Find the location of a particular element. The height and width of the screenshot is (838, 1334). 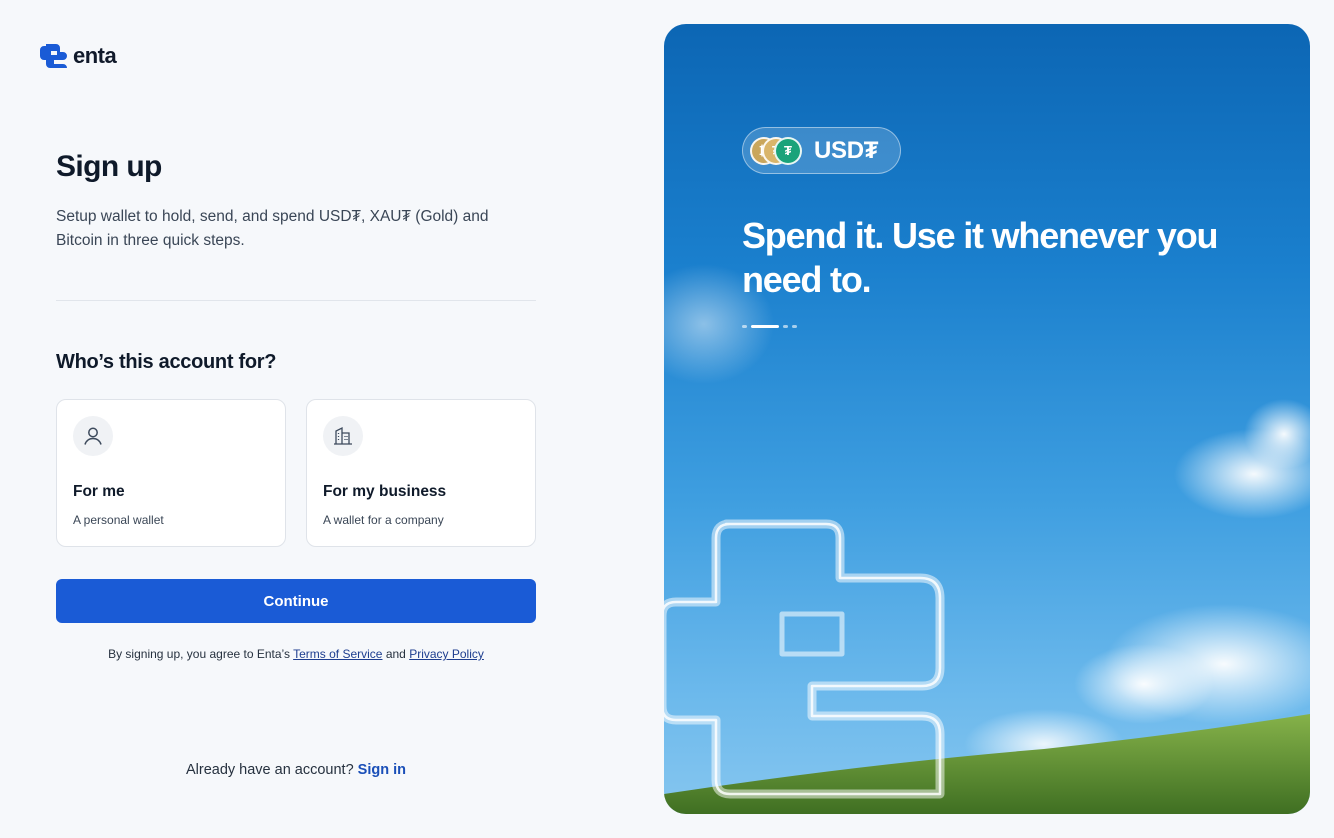

hero-headline: Spend it. Use it whenever you need to. is located at coordinates (980, 257).